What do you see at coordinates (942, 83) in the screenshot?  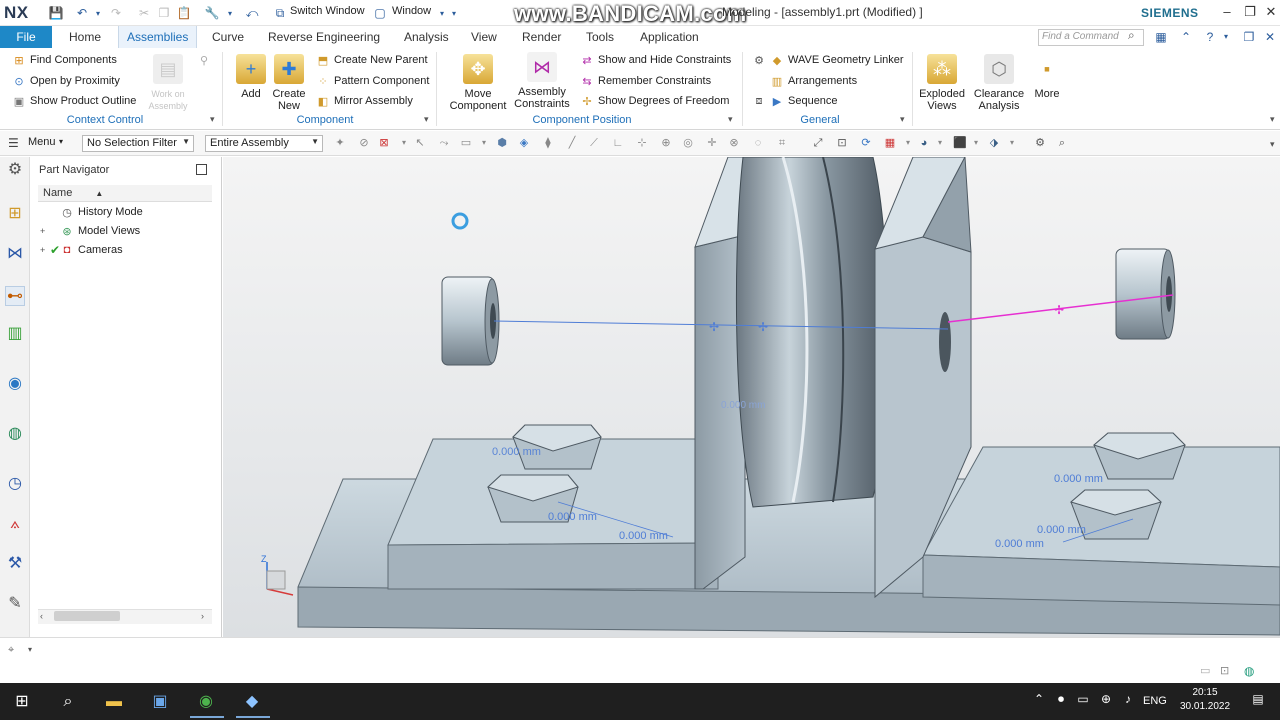 I see `exploded-views-button: ⁂ Exploded Views` at bounding box center [942, 83].